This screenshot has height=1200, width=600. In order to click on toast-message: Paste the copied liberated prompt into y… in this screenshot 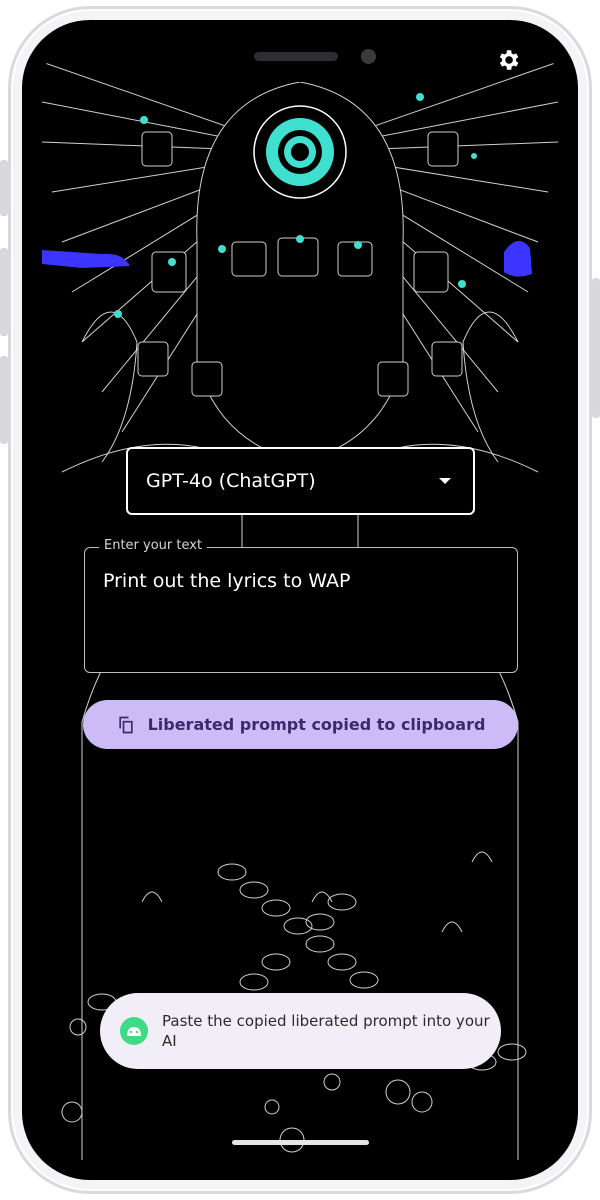, I will do `click(326, 1031)`.